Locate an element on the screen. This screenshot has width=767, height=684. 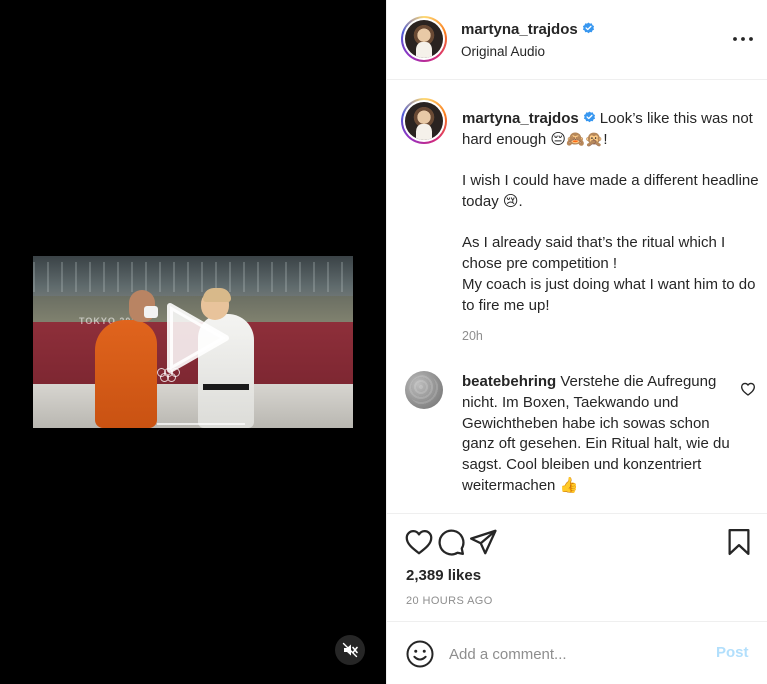
like-count: 2,389 likes is located at coordinates (443, 575).